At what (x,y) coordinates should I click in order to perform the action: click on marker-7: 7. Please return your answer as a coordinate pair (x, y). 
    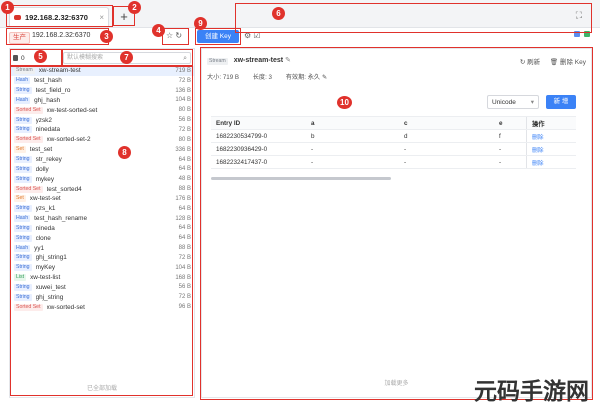
    Looking at the image, I should click on (126, 57).